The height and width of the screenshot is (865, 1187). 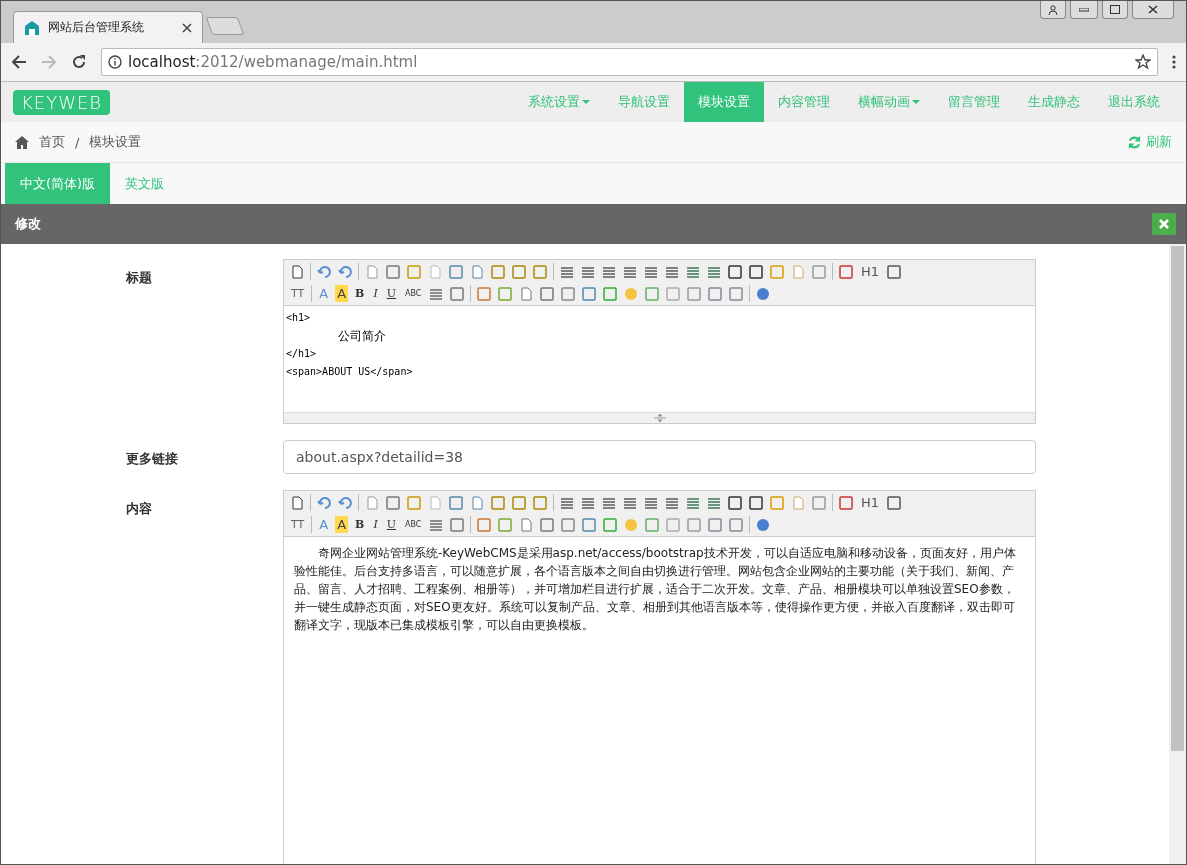 I want to click on profile-button, so click(x=1053, y=10).